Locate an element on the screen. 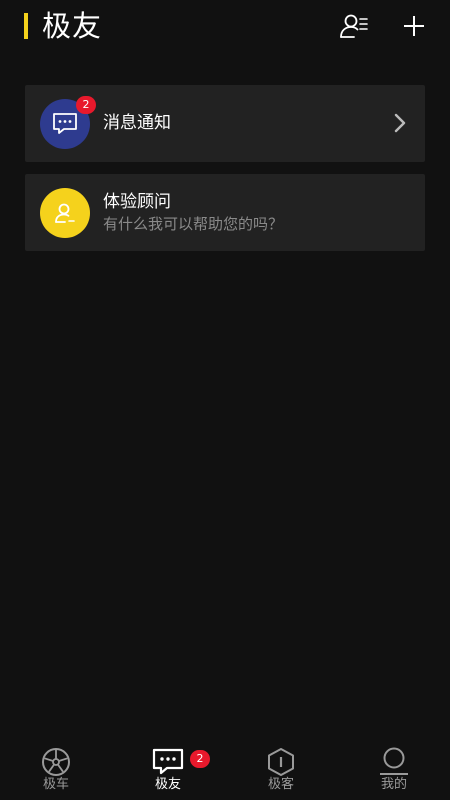 Image resolution: width=450 pixels, height=800 pixels. nav-label-car: 极车 is located at coordinates (55, 784).